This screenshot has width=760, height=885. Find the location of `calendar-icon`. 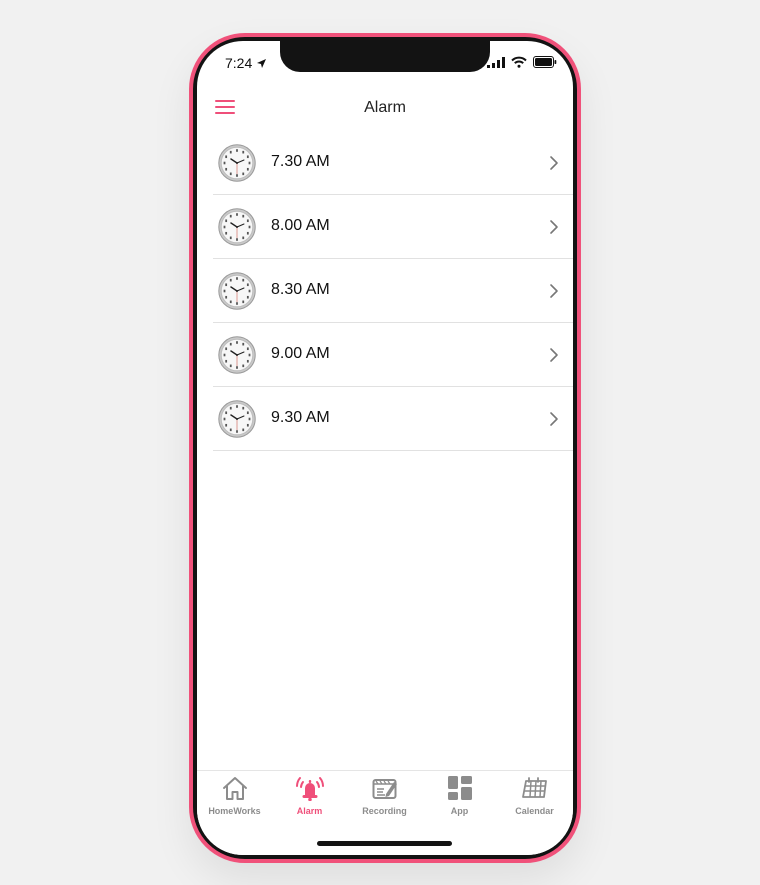

calendar-icon is located at coordinates (534, 787).